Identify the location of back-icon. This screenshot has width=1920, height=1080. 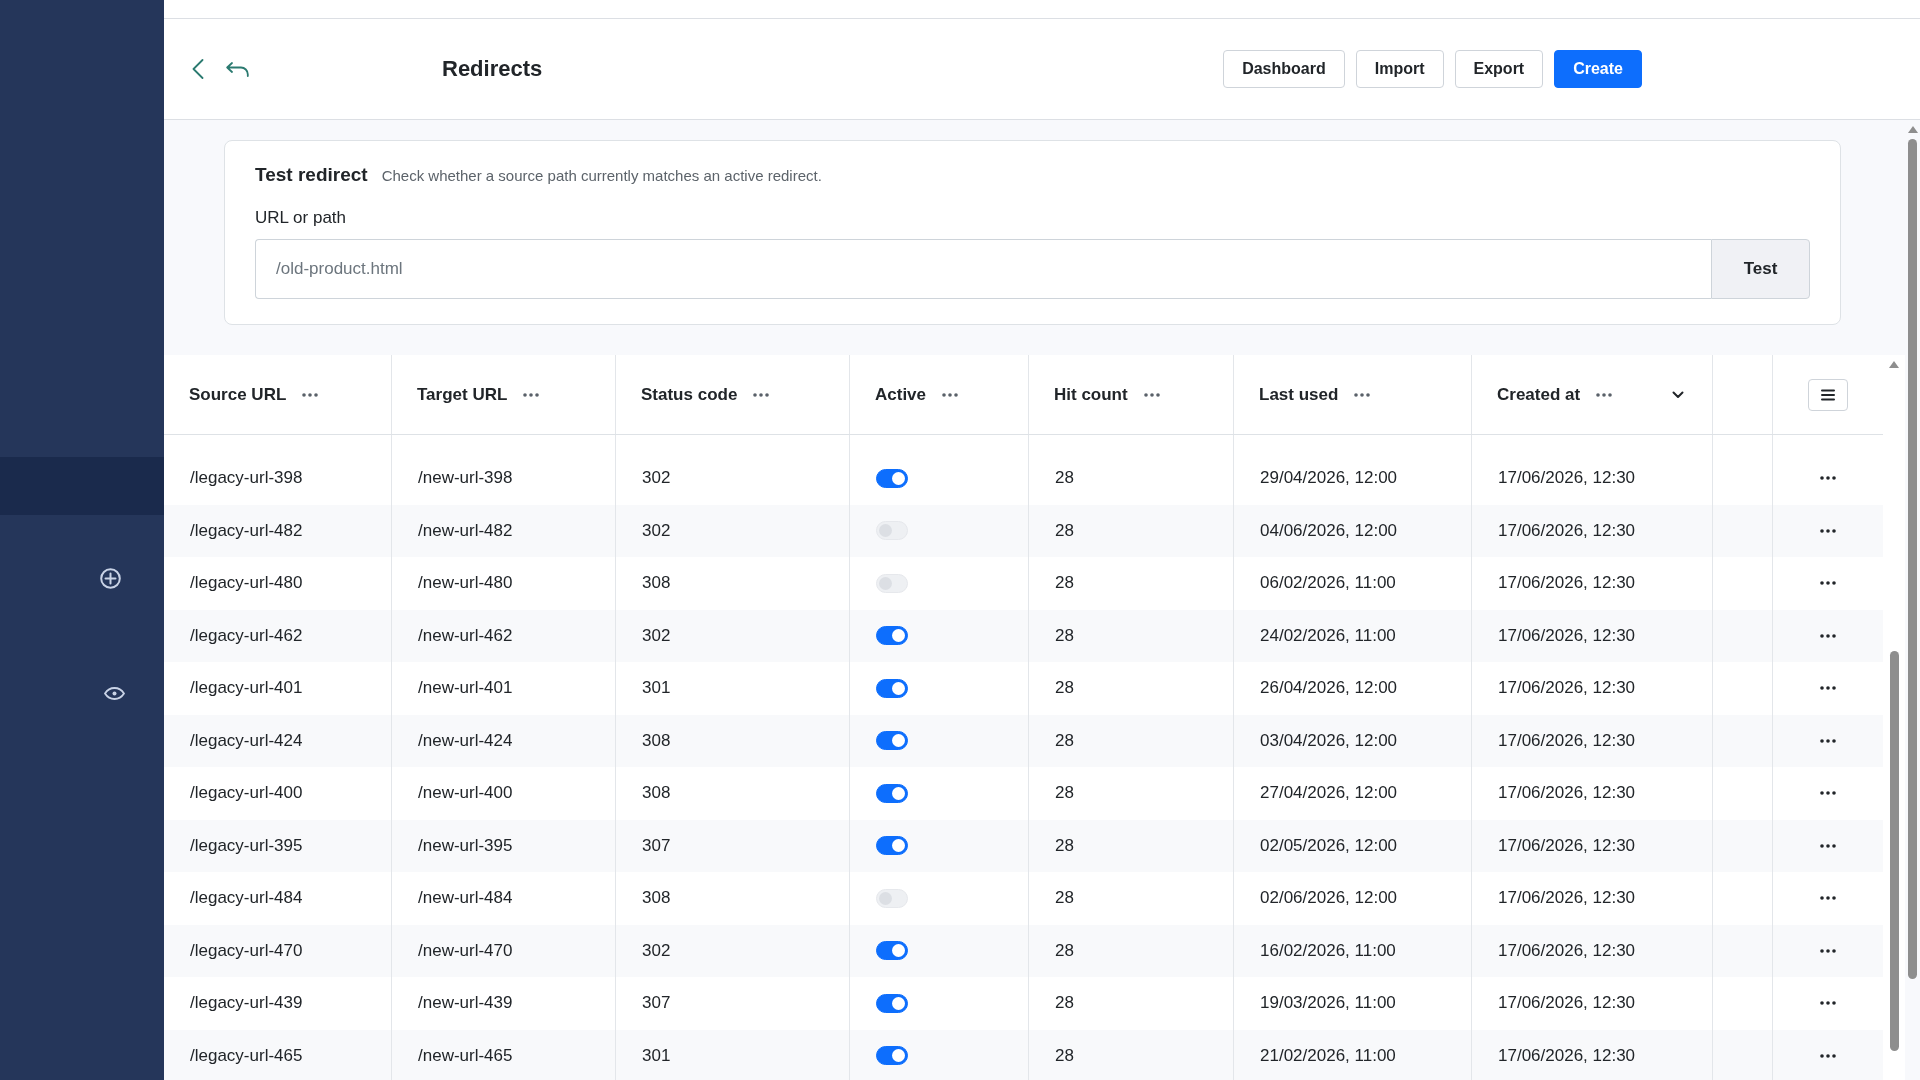
(198, 69).